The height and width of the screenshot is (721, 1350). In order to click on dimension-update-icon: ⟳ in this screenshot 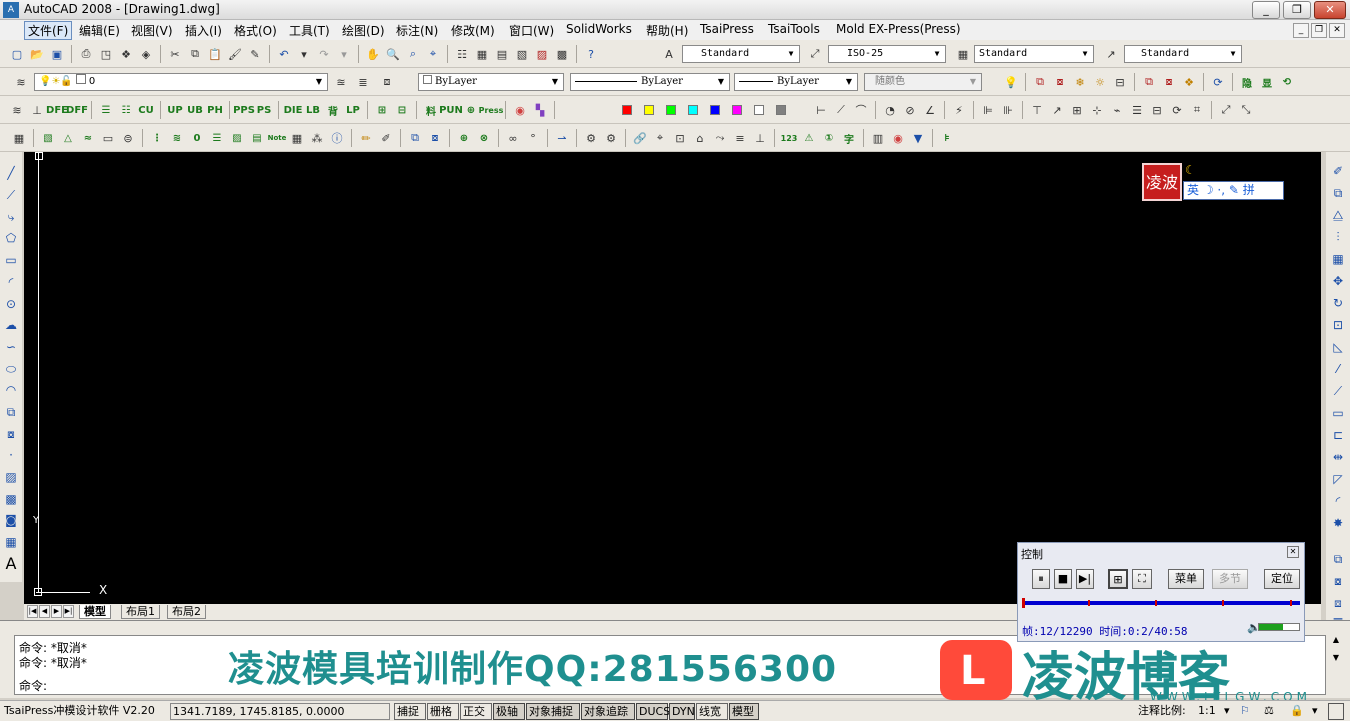, I will do `click(1177, 110)`.